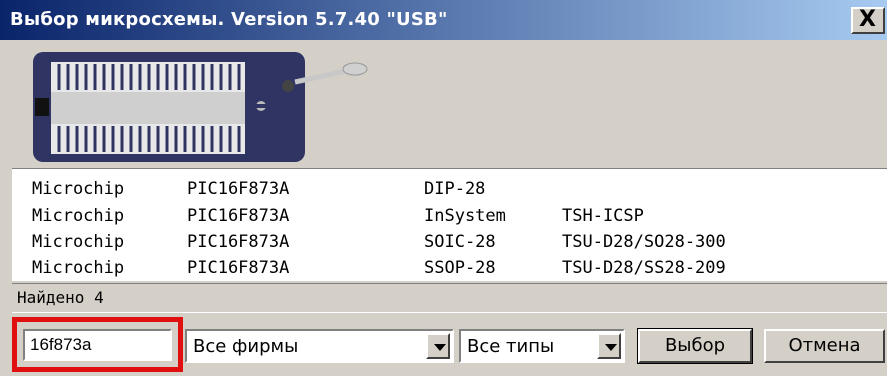 The width and height of the screenshot is (887, 376). I want to click on vendor-select: Все фирмы, so click(319, 346).